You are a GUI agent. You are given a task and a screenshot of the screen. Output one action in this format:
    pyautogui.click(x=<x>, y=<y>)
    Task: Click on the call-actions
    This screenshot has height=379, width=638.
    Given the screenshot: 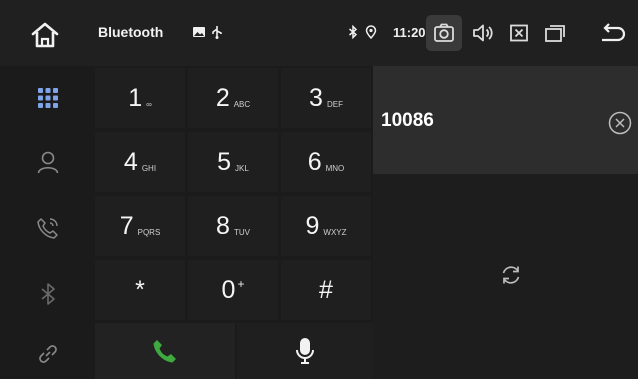 What is the action you would take?
    pyautogui.click(x=234, y=351)
    